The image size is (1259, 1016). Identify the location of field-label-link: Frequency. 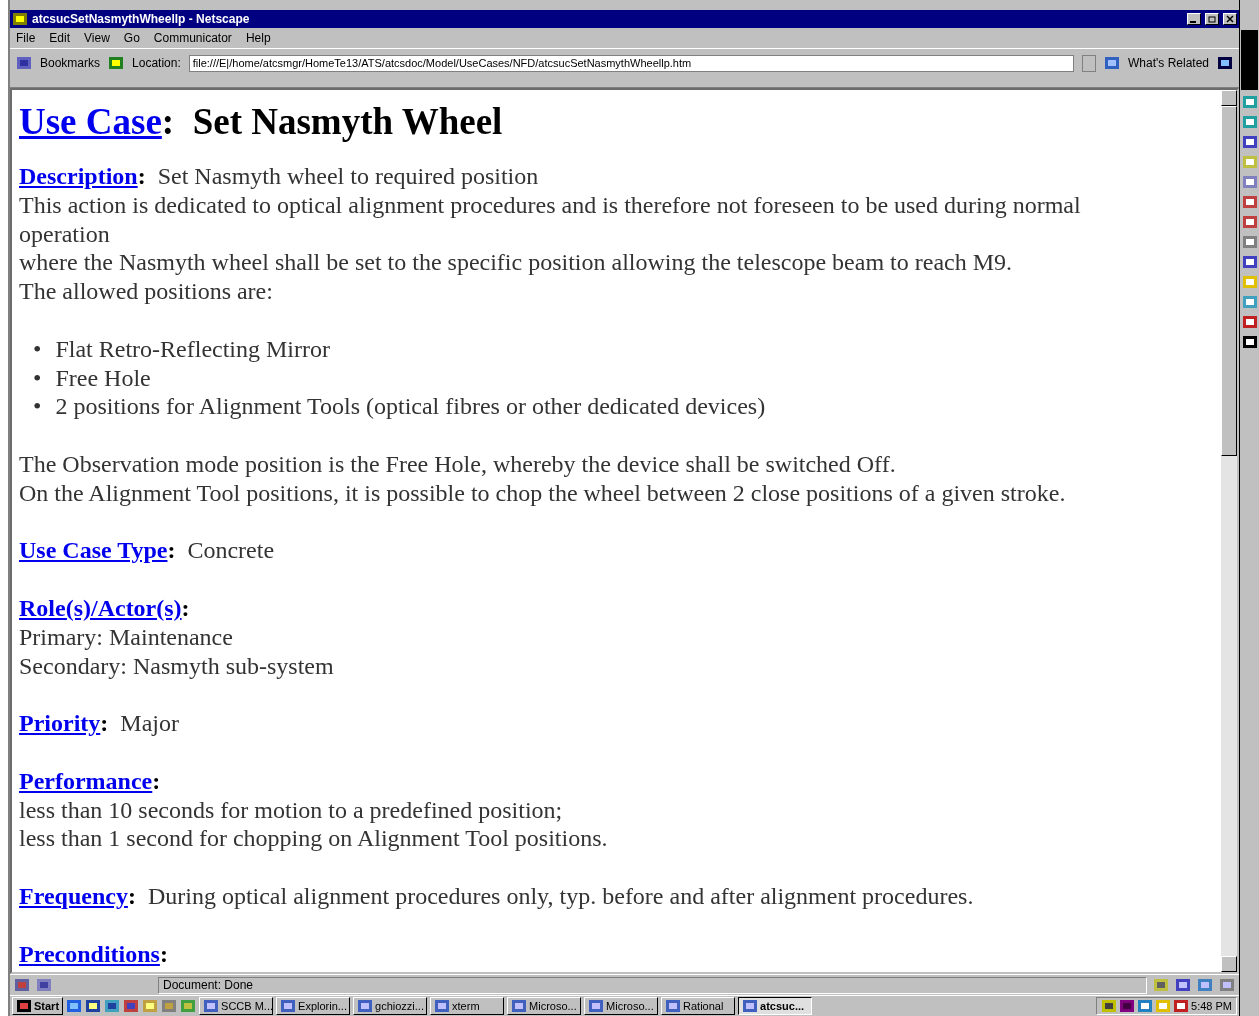
(73, 895).